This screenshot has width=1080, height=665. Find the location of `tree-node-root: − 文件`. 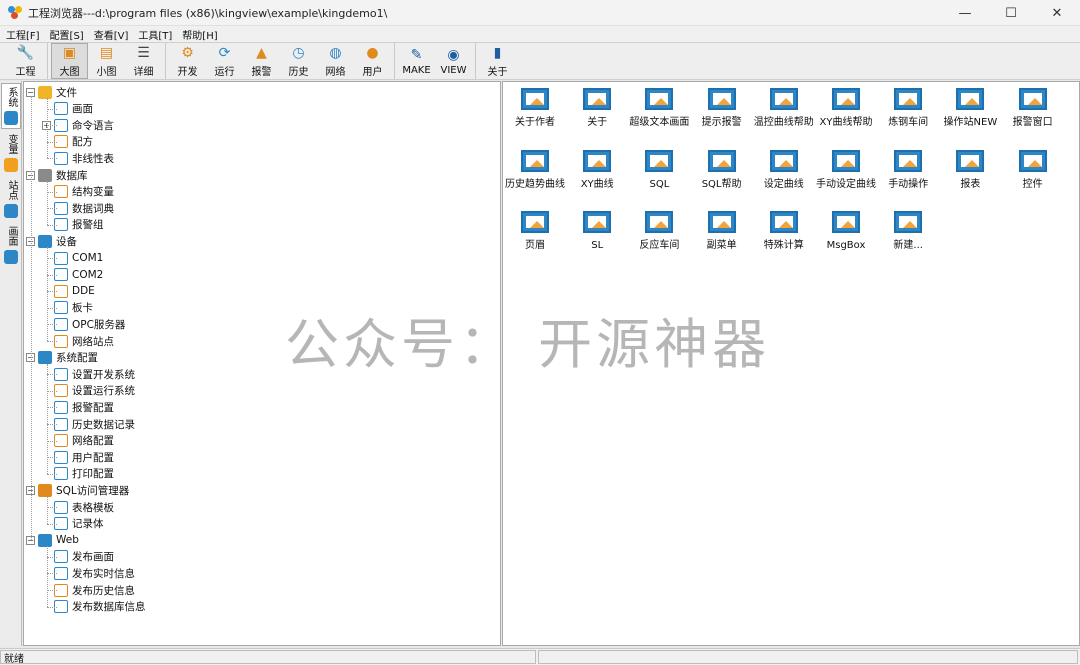

tree-node-root: − 文件 is located at coordinates (51, 92).